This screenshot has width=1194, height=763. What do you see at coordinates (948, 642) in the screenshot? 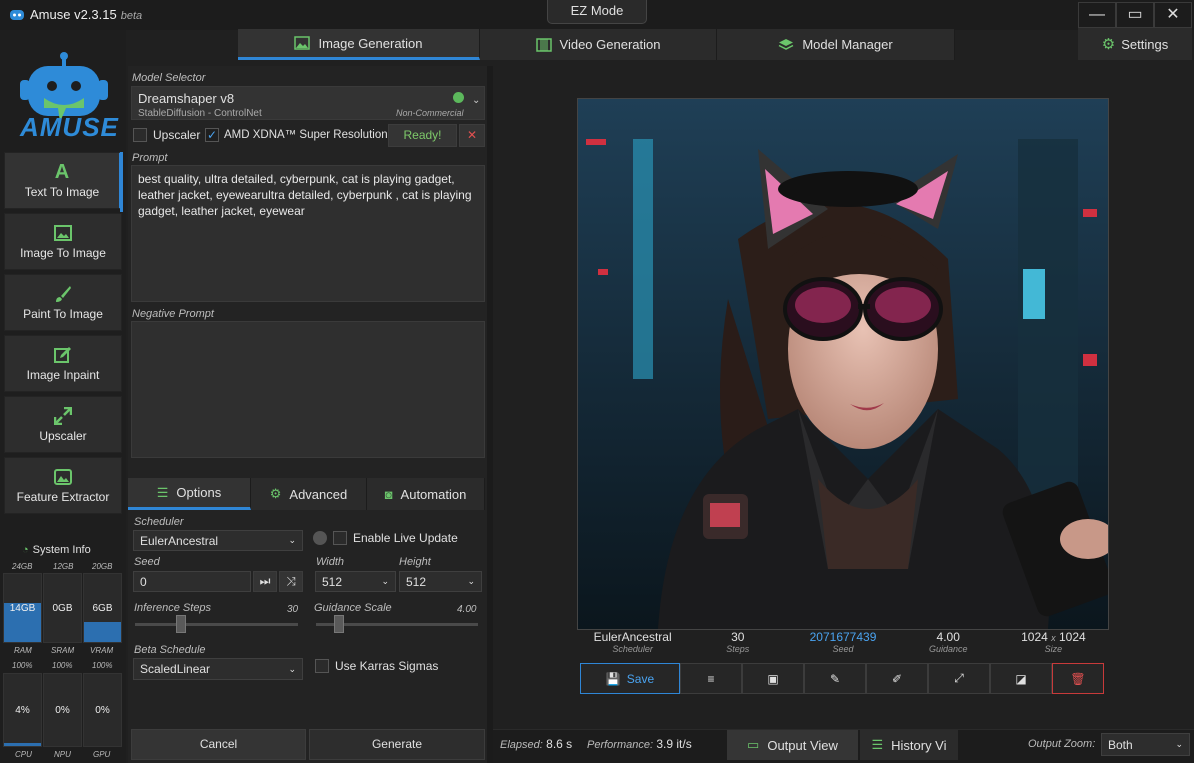
I see `stat-guidance: 4.00 Guidance` at bounding box center [948, 642].